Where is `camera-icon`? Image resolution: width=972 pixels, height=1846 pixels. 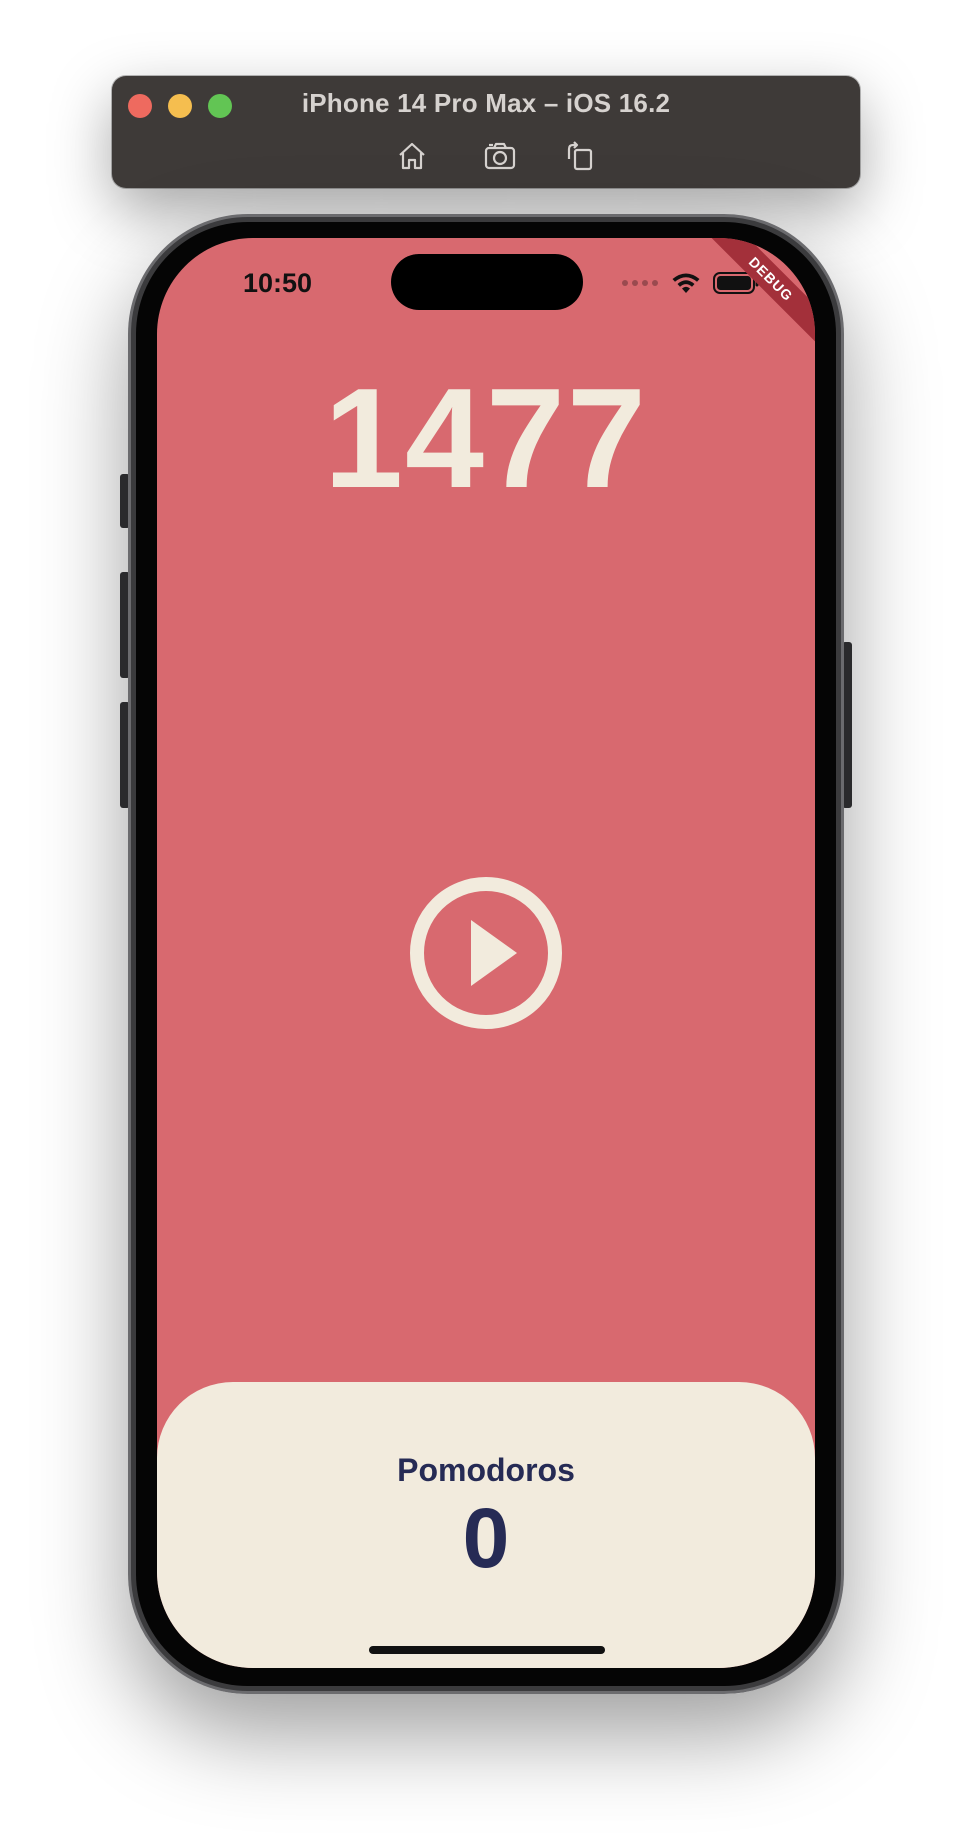 camera-icon is located at coordinates (500, 156).